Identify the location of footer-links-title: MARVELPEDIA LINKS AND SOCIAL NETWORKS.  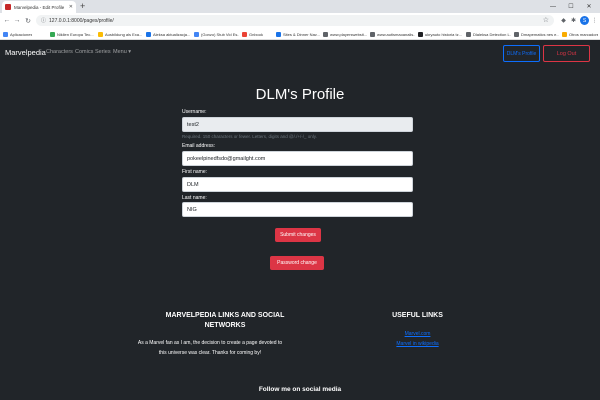
(225, 320).